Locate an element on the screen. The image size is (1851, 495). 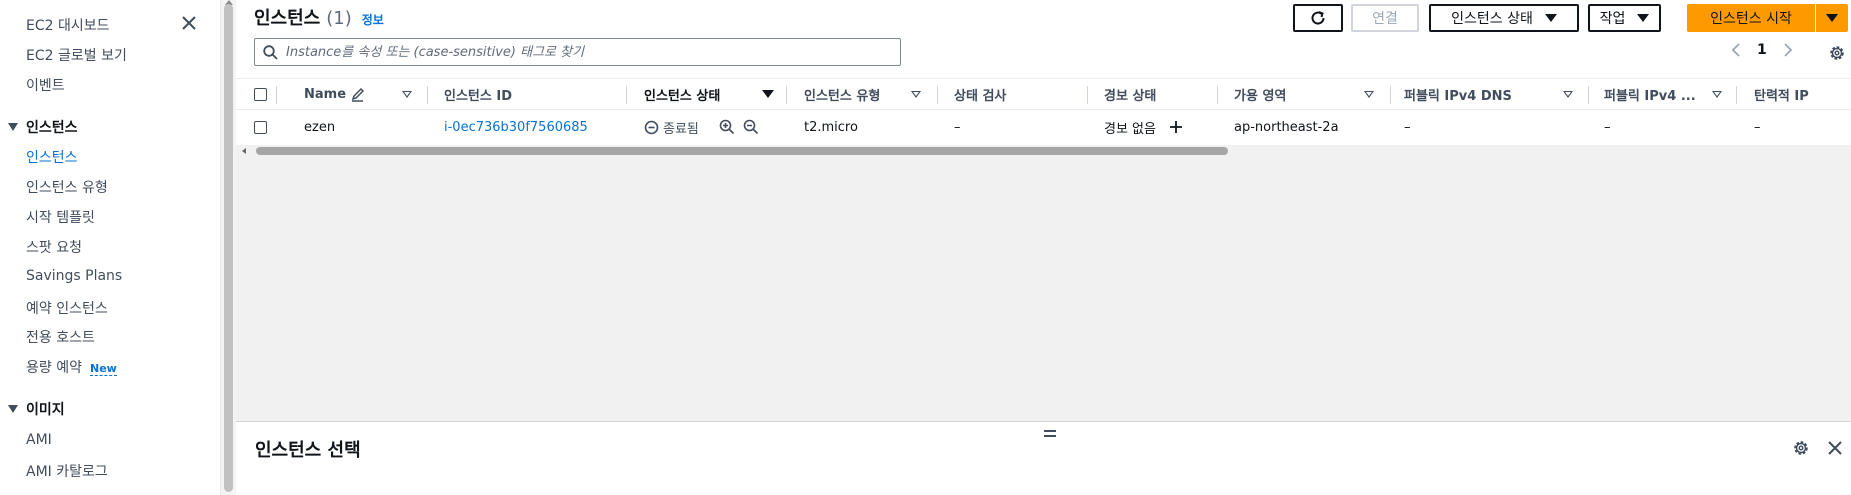
sidebar-section-label: 이미지 is located at coordinates (45, 410).